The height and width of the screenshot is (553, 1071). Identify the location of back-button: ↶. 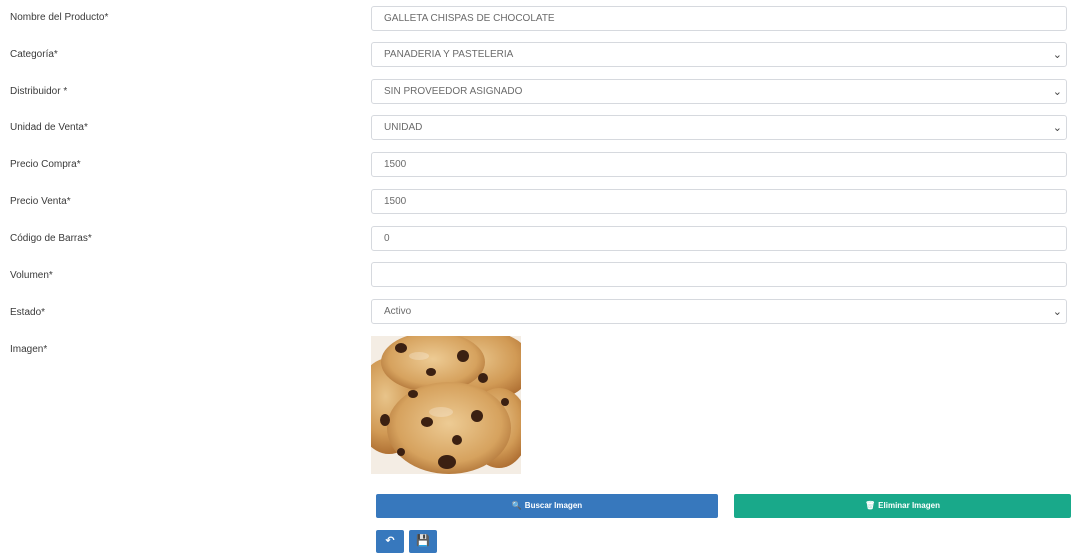
(390, 541).